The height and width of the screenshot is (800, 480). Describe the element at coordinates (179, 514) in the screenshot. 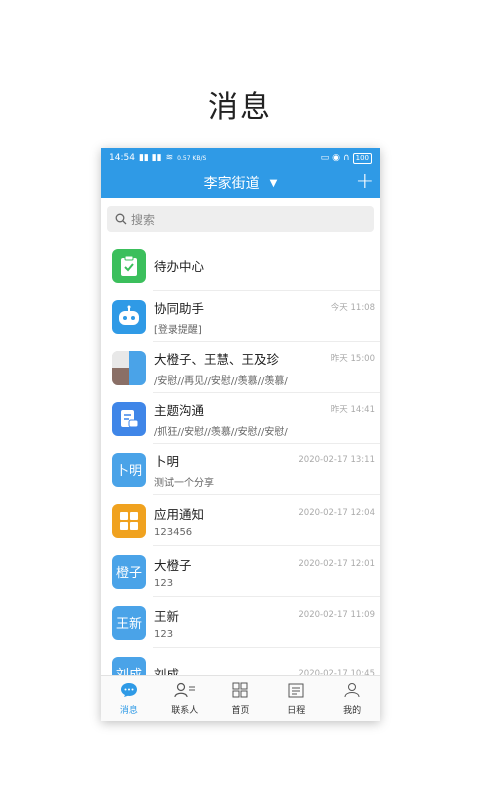

I see `message-name: 应用通知` at that location.